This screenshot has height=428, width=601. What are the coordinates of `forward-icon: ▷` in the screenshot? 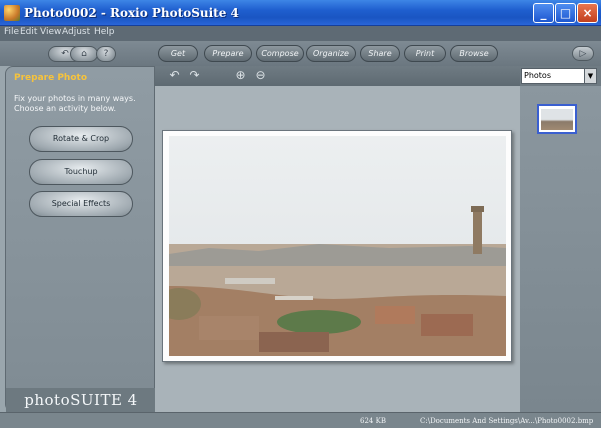 It's located at (583, 54).